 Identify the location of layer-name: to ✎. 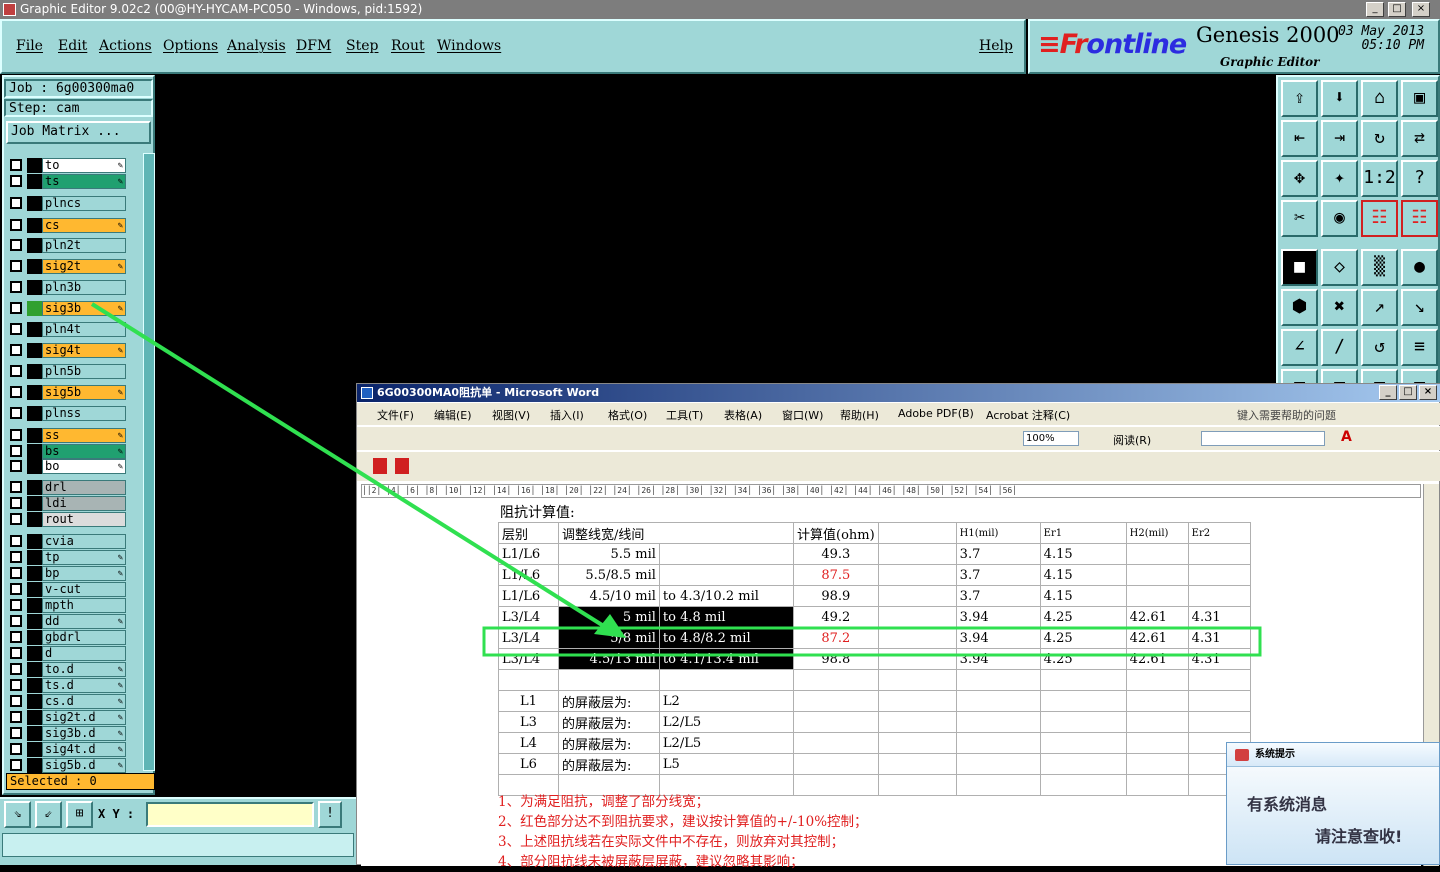
(84, 165).